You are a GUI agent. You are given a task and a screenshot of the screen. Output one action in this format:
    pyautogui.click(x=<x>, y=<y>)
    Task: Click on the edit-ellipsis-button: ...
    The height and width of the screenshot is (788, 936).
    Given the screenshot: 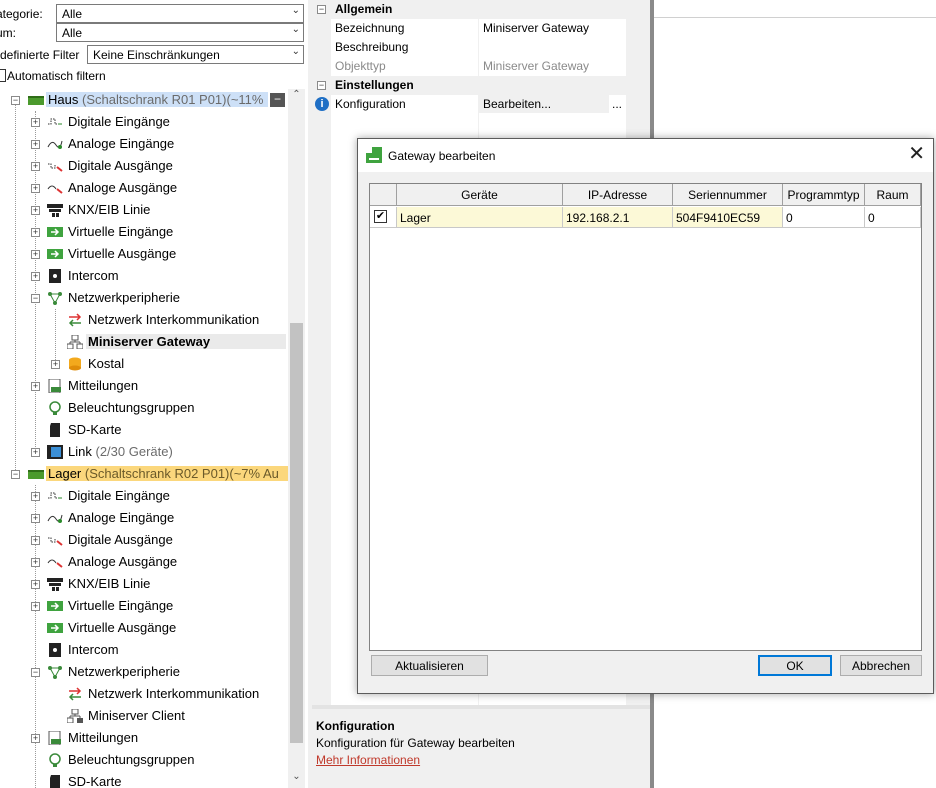 What is the action you would take?
    pyautogui.click(x=617, y=104)
    